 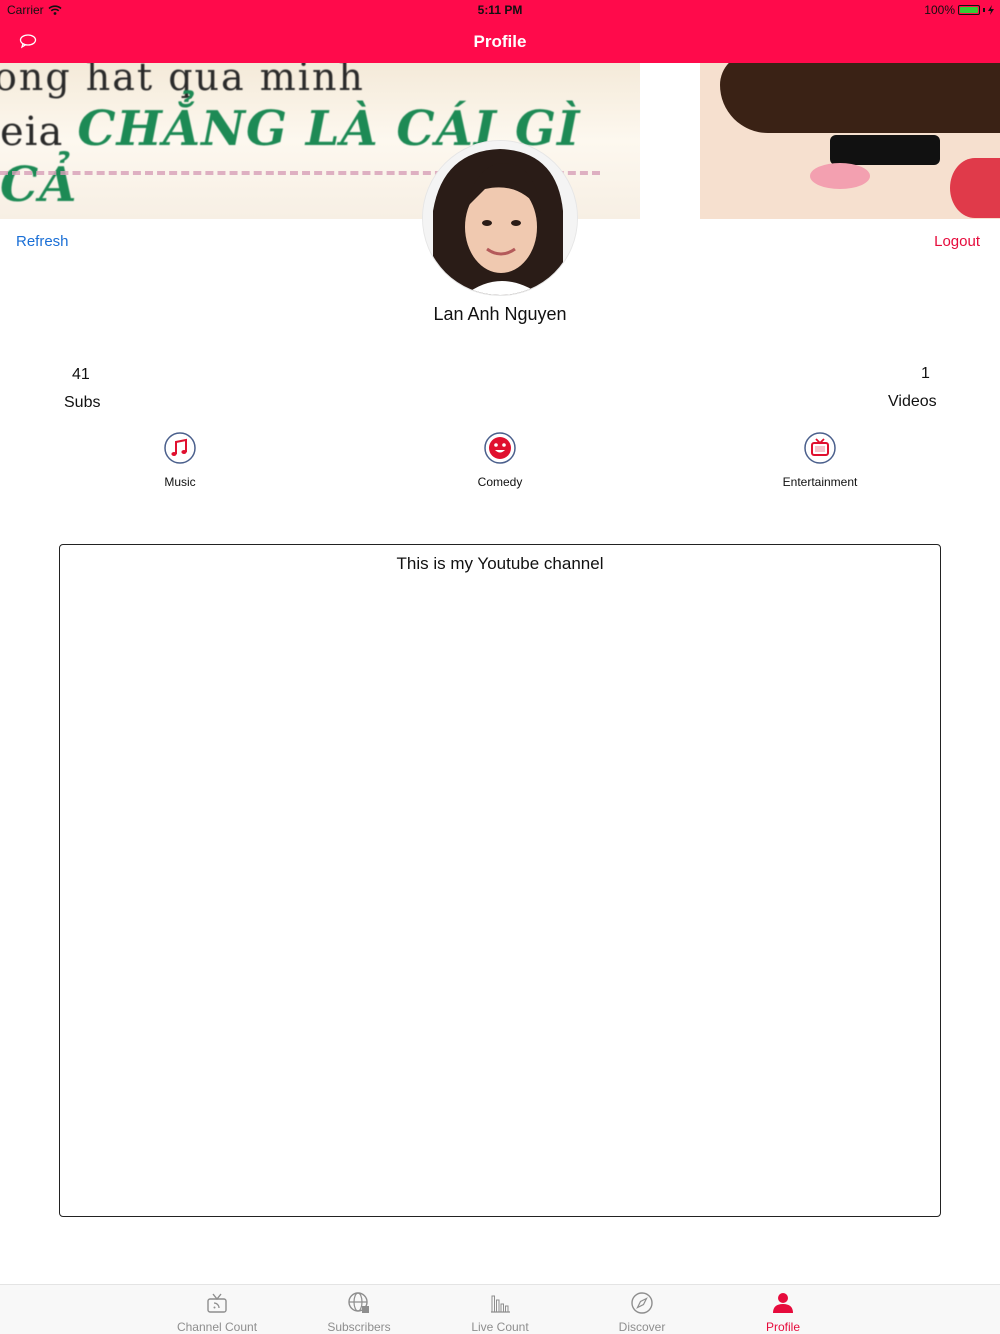 What do you see at coordinates (500, 563) in the screenshot?
I see `channel-description-text: This is my Youtube channel` at bounding box center [500, 563].